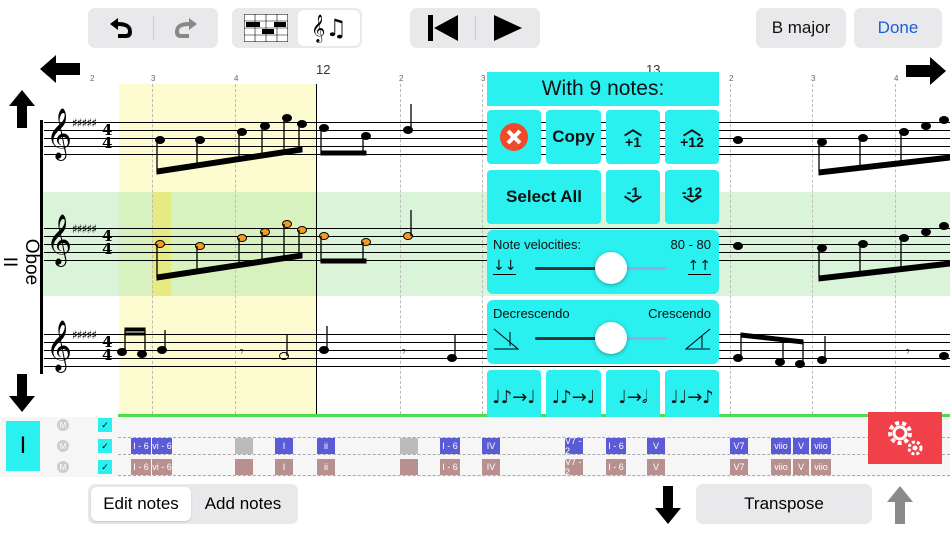  What do you see at coordinates (506, 339) in the screenshot?
I see `decrescendo-icon` at bounding box center [506, 339].